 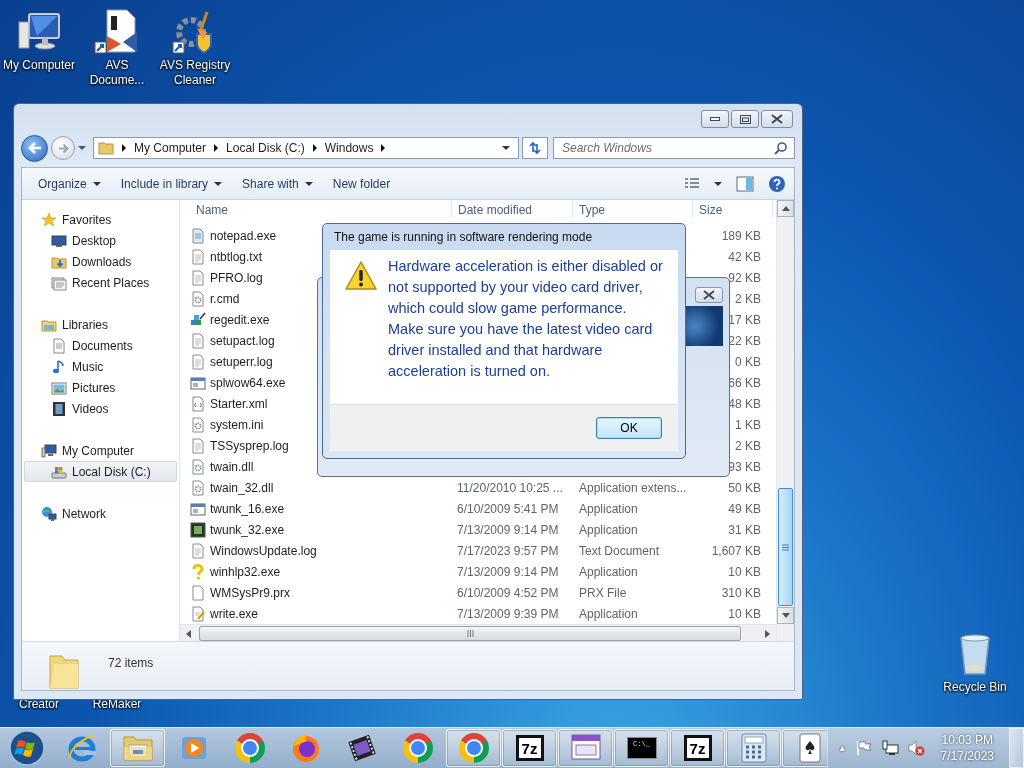 What do you see at coordinates (767, 633) in the screenshot?
I see `scroll-right-arrow-icon` at bounding box center [767, 633].